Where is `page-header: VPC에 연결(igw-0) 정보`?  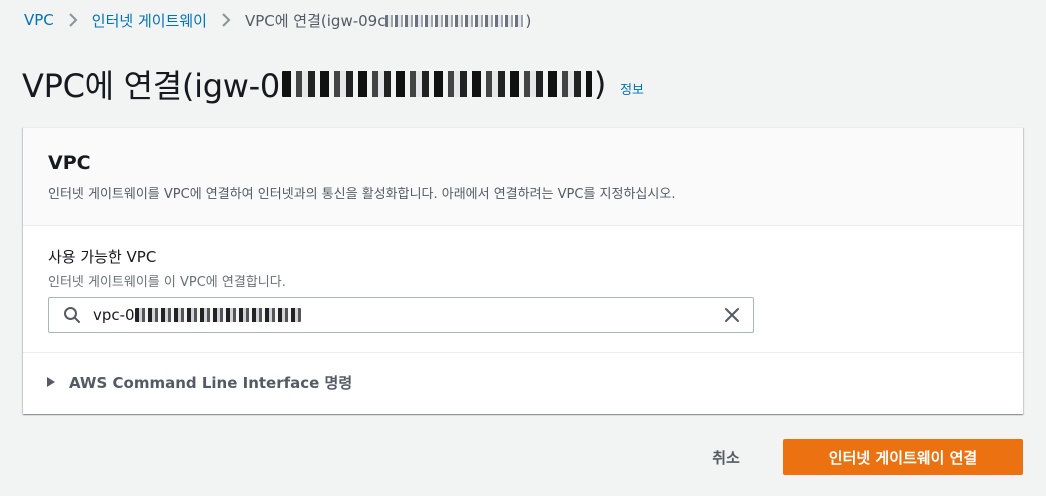 page-header: VPC에 연결(igw-0) 정보 is located at coordinates (333, 84).